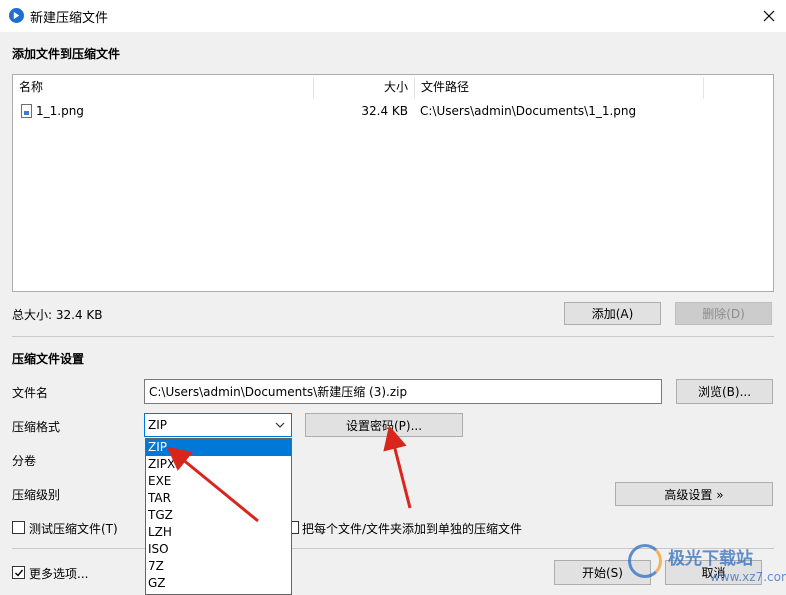 This screenshot has width=786, height=595. What do you see at coordinates (218, 532) in the screenshot?
I see `format-option: LZH` at bounding box center [218, 532].